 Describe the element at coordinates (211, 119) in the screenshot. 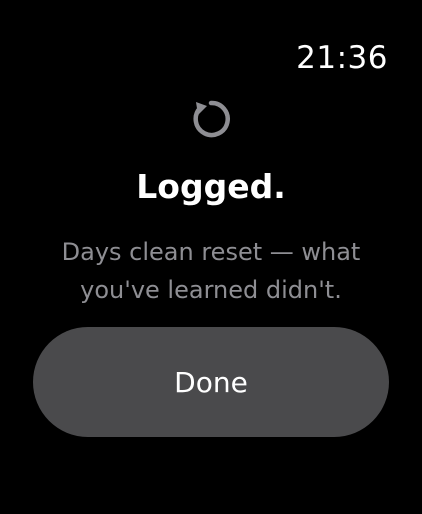

I see `reset-icon` at that location.